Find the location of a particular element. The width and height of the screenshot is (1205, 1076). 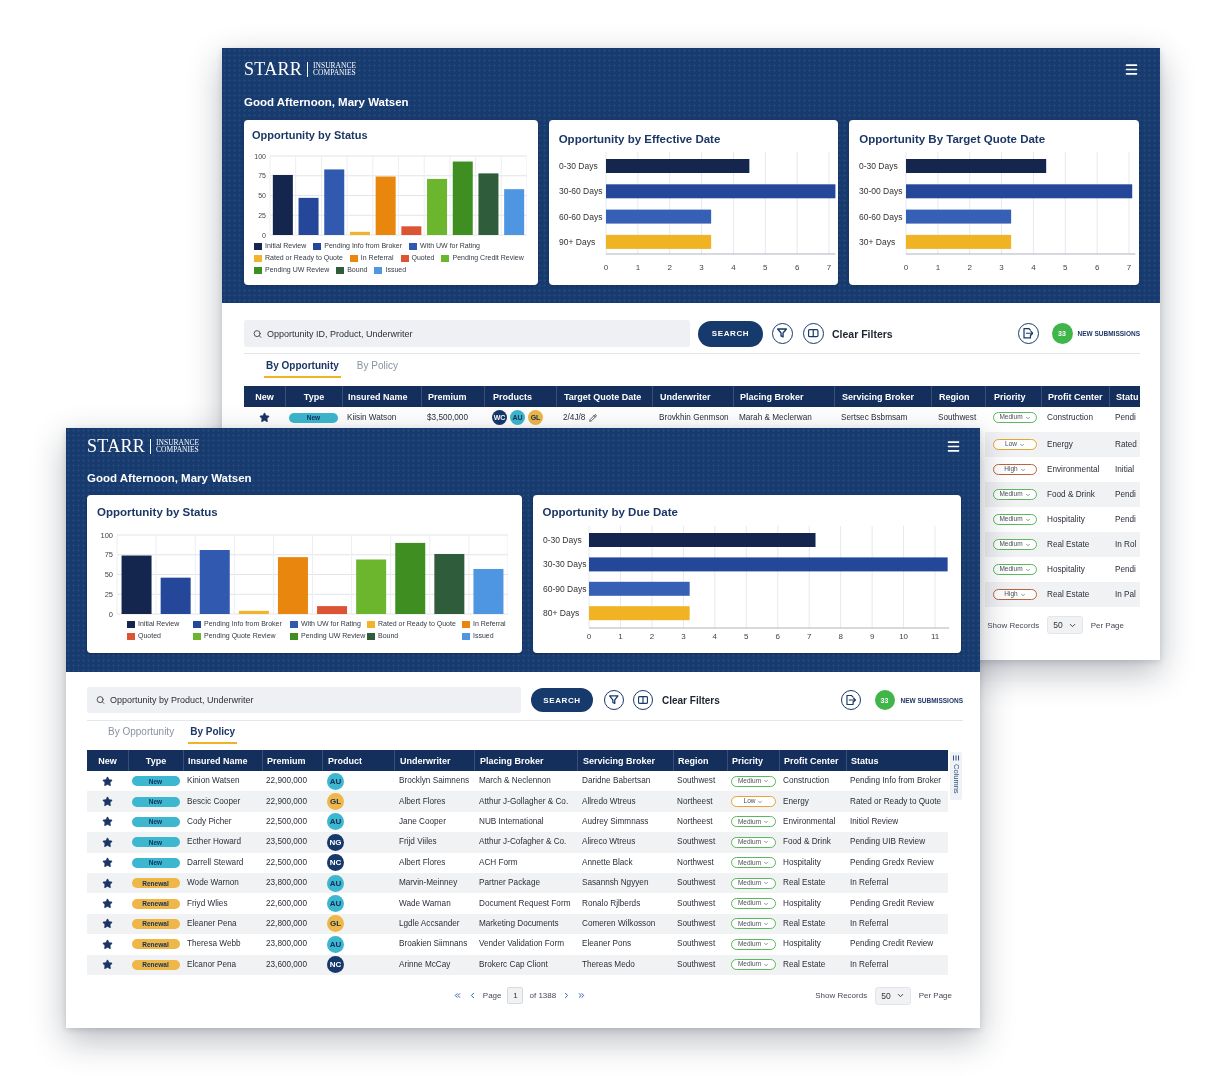

axis-category-label: 30-60 Days is located at coordinates (580, 191).